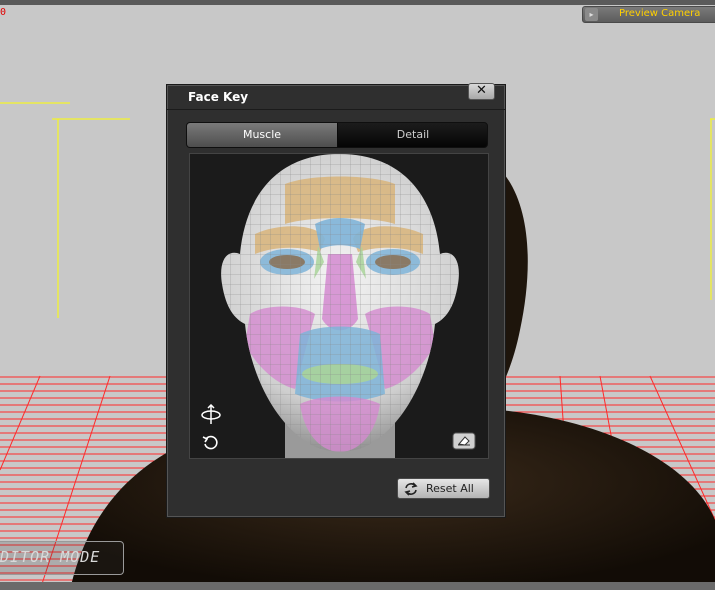 The image size is (715, 590). Describe the element at coordinates (218, 97) in the screenshot. I see `panel-title: Face Key` at that location.